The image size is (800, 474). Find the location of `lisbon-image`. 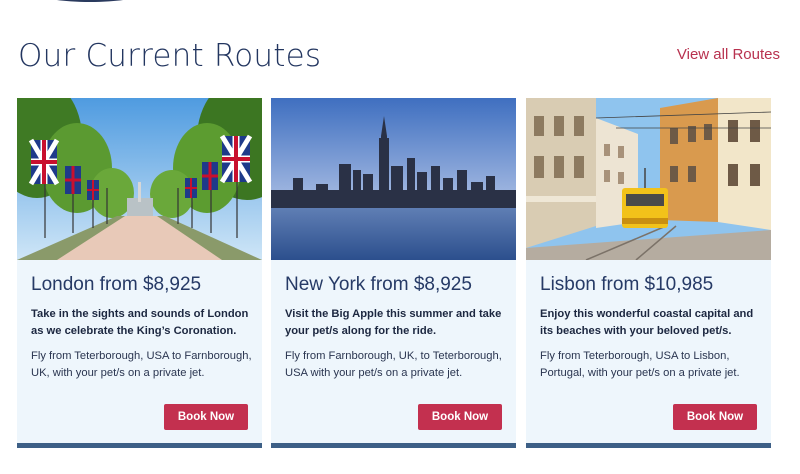

lisbon-image is located at coordinates (648, 179).